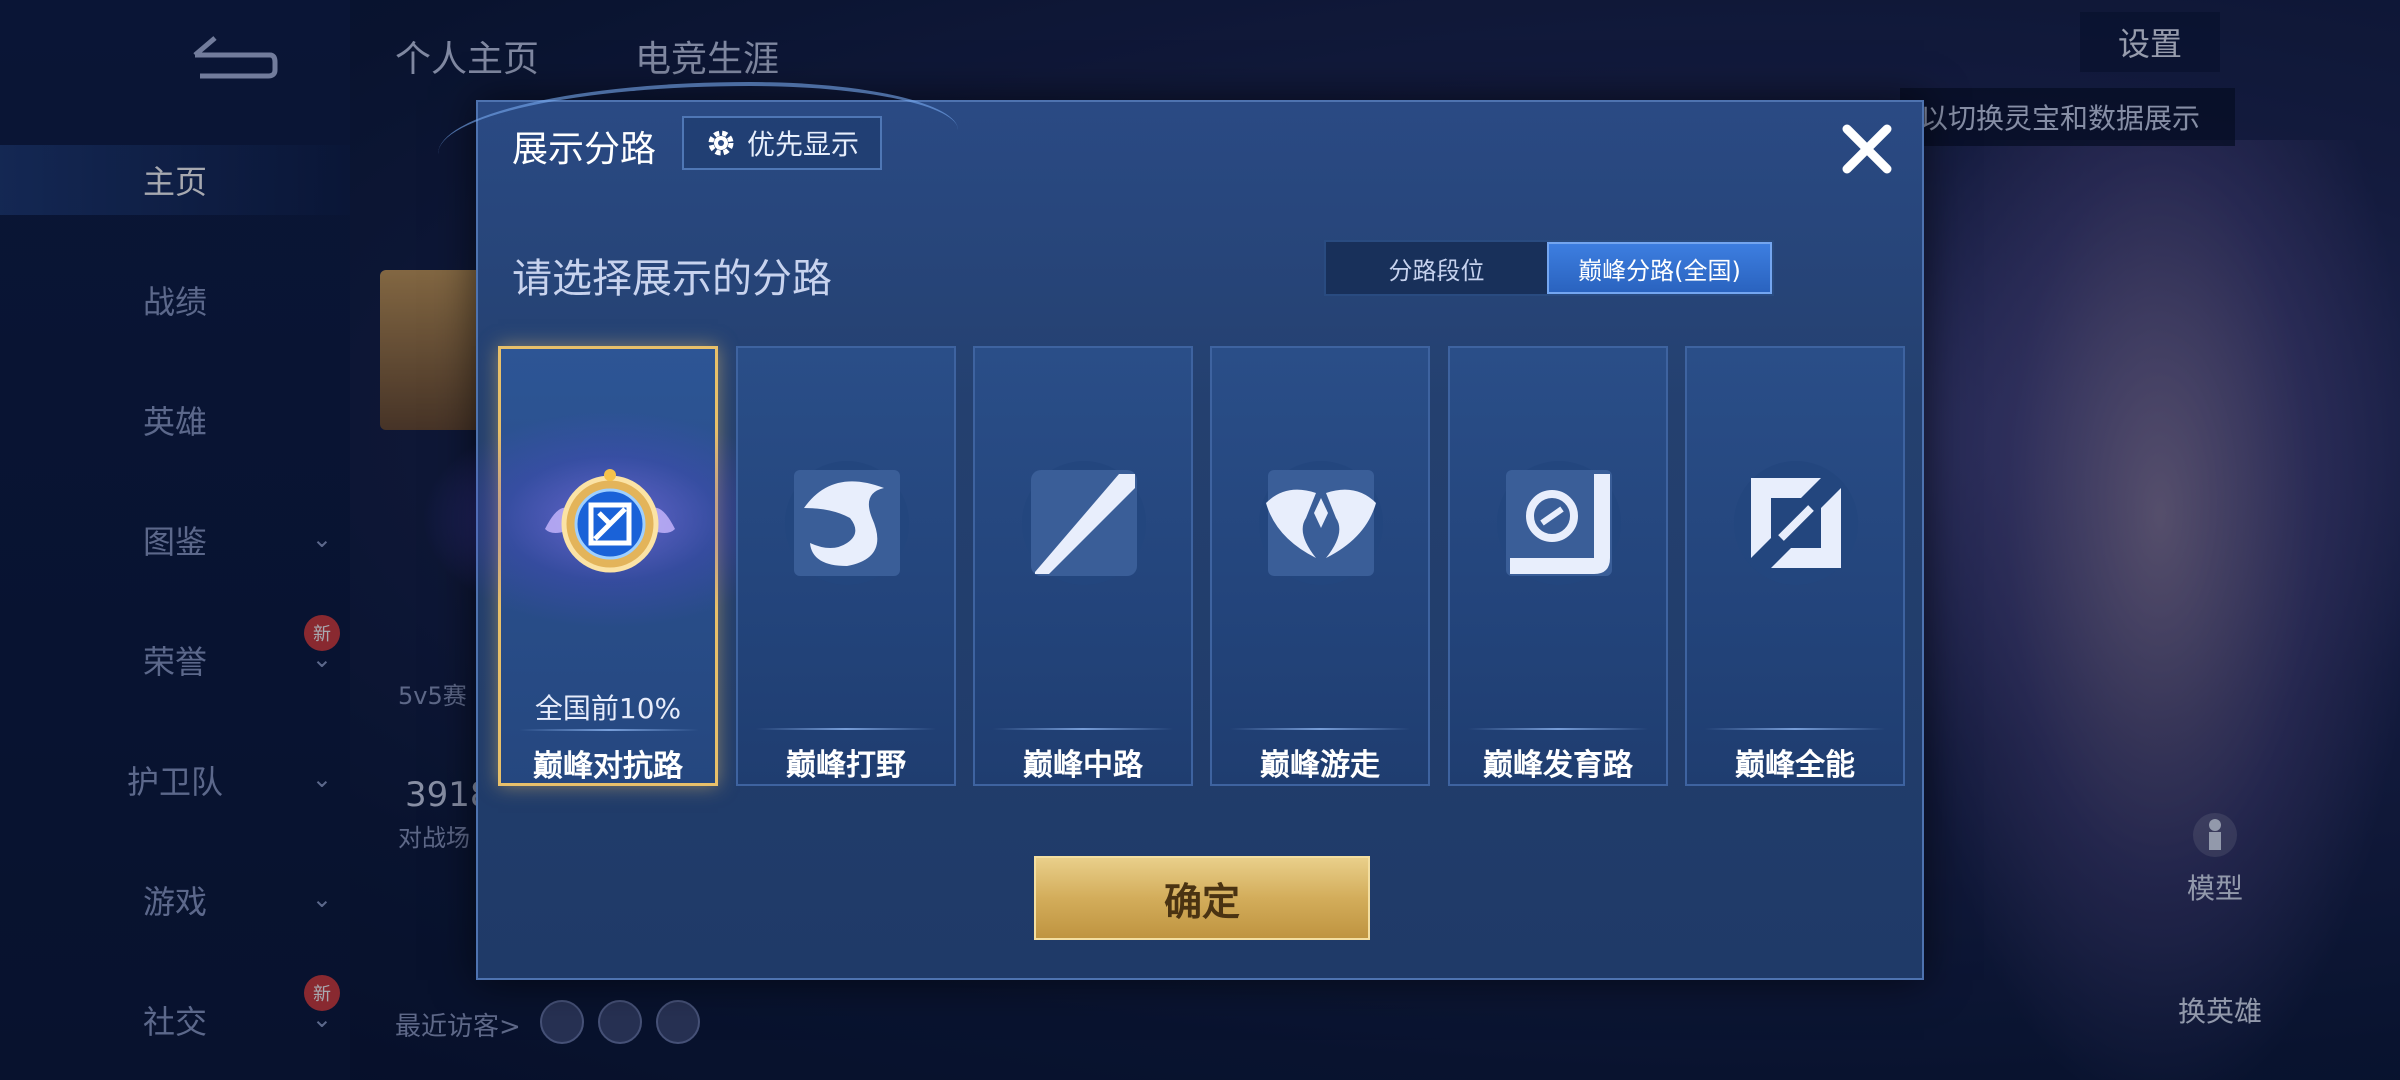  What do you see at coordinates (1436, 268) in the screenshot?
I see `toggle-lane-rank: 分路段位` at bounding box center [1436, 268].